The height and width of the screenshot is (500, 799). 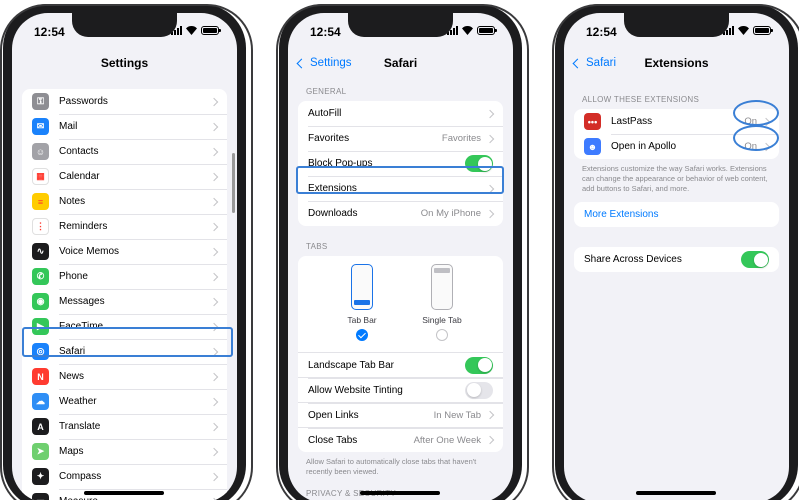 What do you see at coordinates (400, 113) in the screenshot?
I see `safari-setting-autofill: AutoFill` at bounding box center [400, 113].